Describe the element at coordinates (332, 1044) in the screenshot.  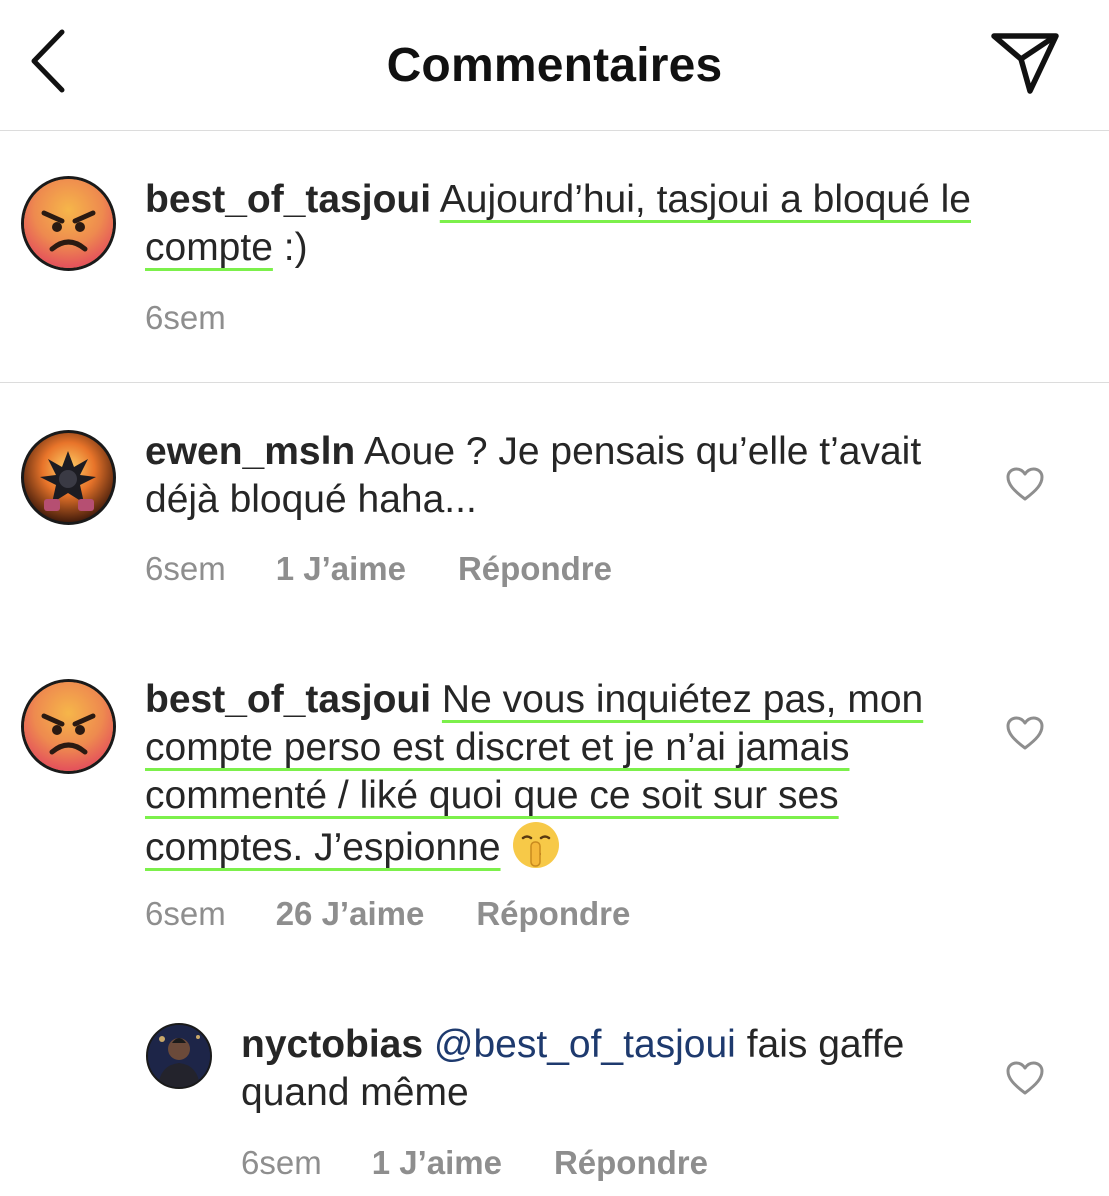
I see `comment-username: nyctobias` at that location.